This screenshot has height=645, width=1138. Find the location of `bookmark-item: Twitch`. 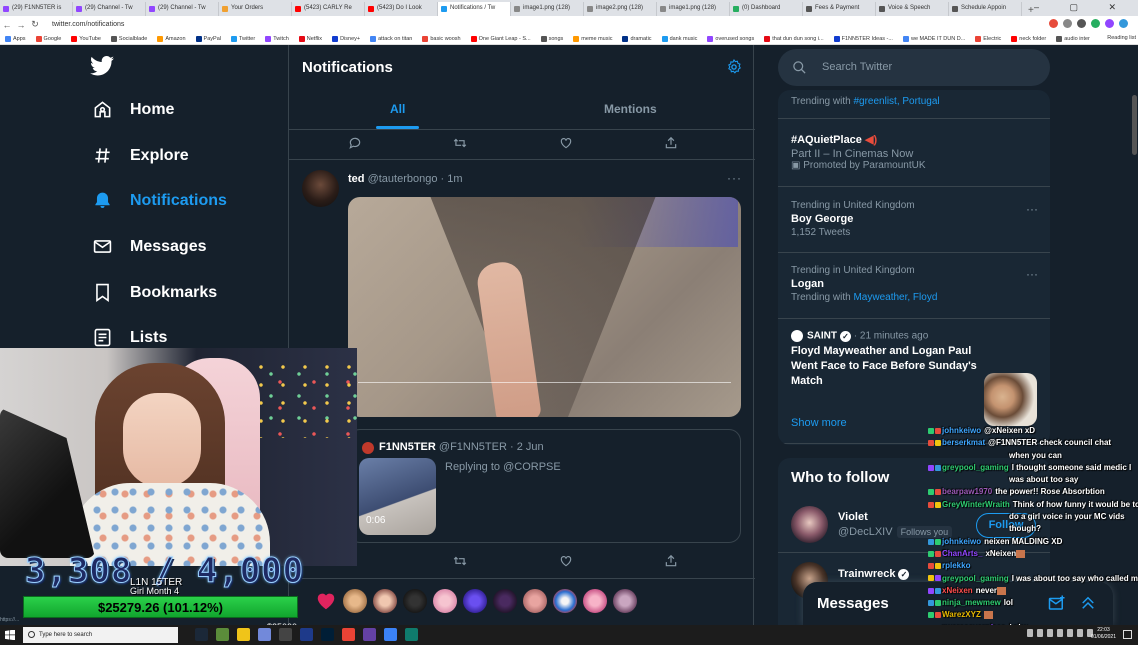

bookmark-item: Twitch is located at coordinates (277, 38).